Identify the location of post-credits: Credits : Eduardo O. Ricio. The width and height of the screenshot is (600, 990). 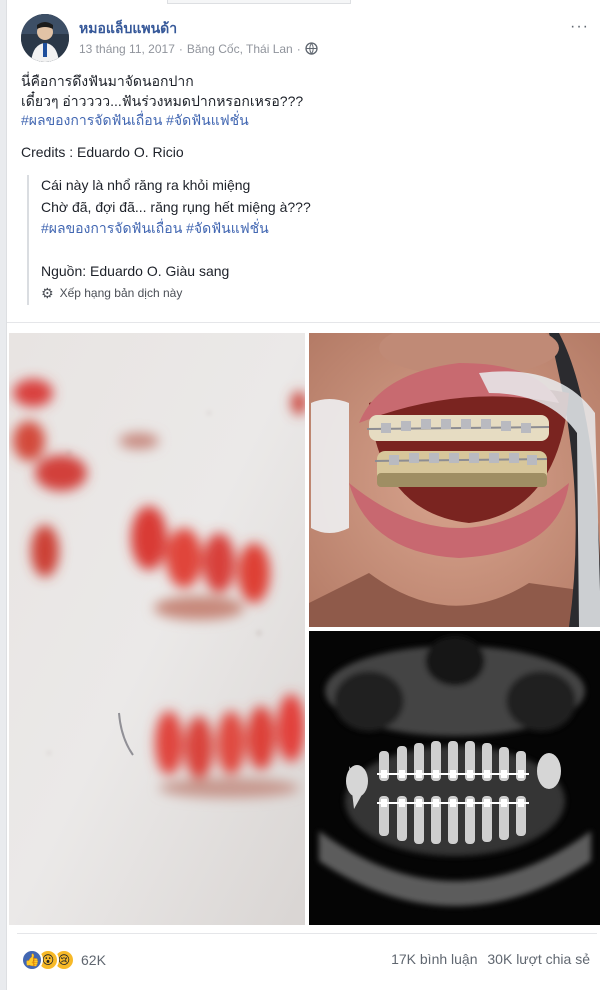
(102, 151).